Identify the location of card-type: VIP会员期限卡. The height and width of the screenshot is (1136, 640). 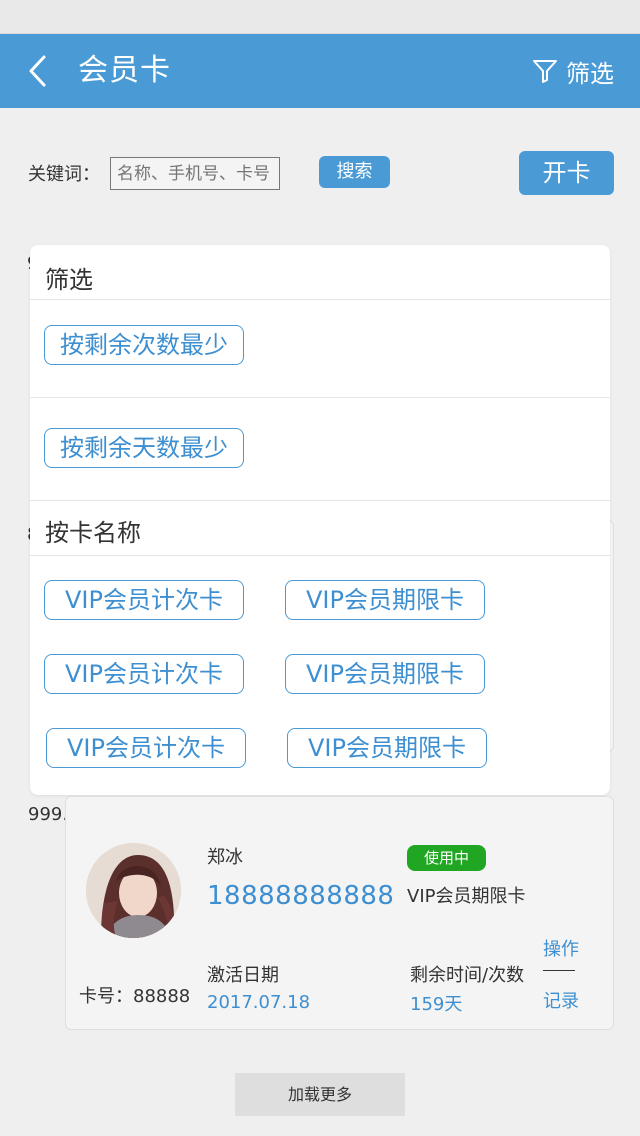
(466, 896).